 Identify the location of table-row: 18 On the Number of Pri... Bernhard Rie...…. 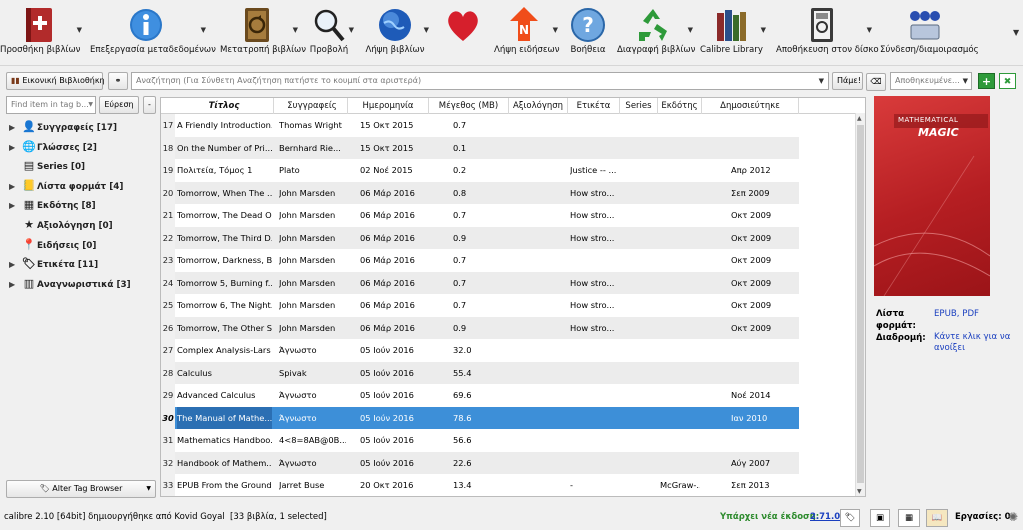
(480, 147).